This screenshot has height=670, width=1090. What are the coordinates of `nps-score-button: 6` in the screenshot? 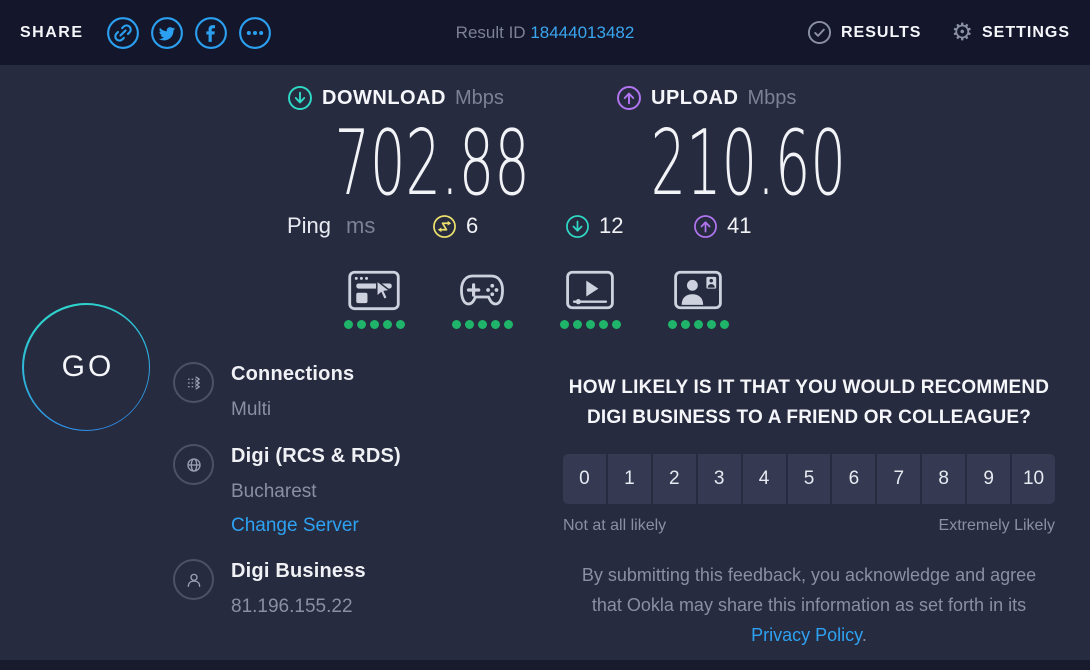 It's located at (854, 479).